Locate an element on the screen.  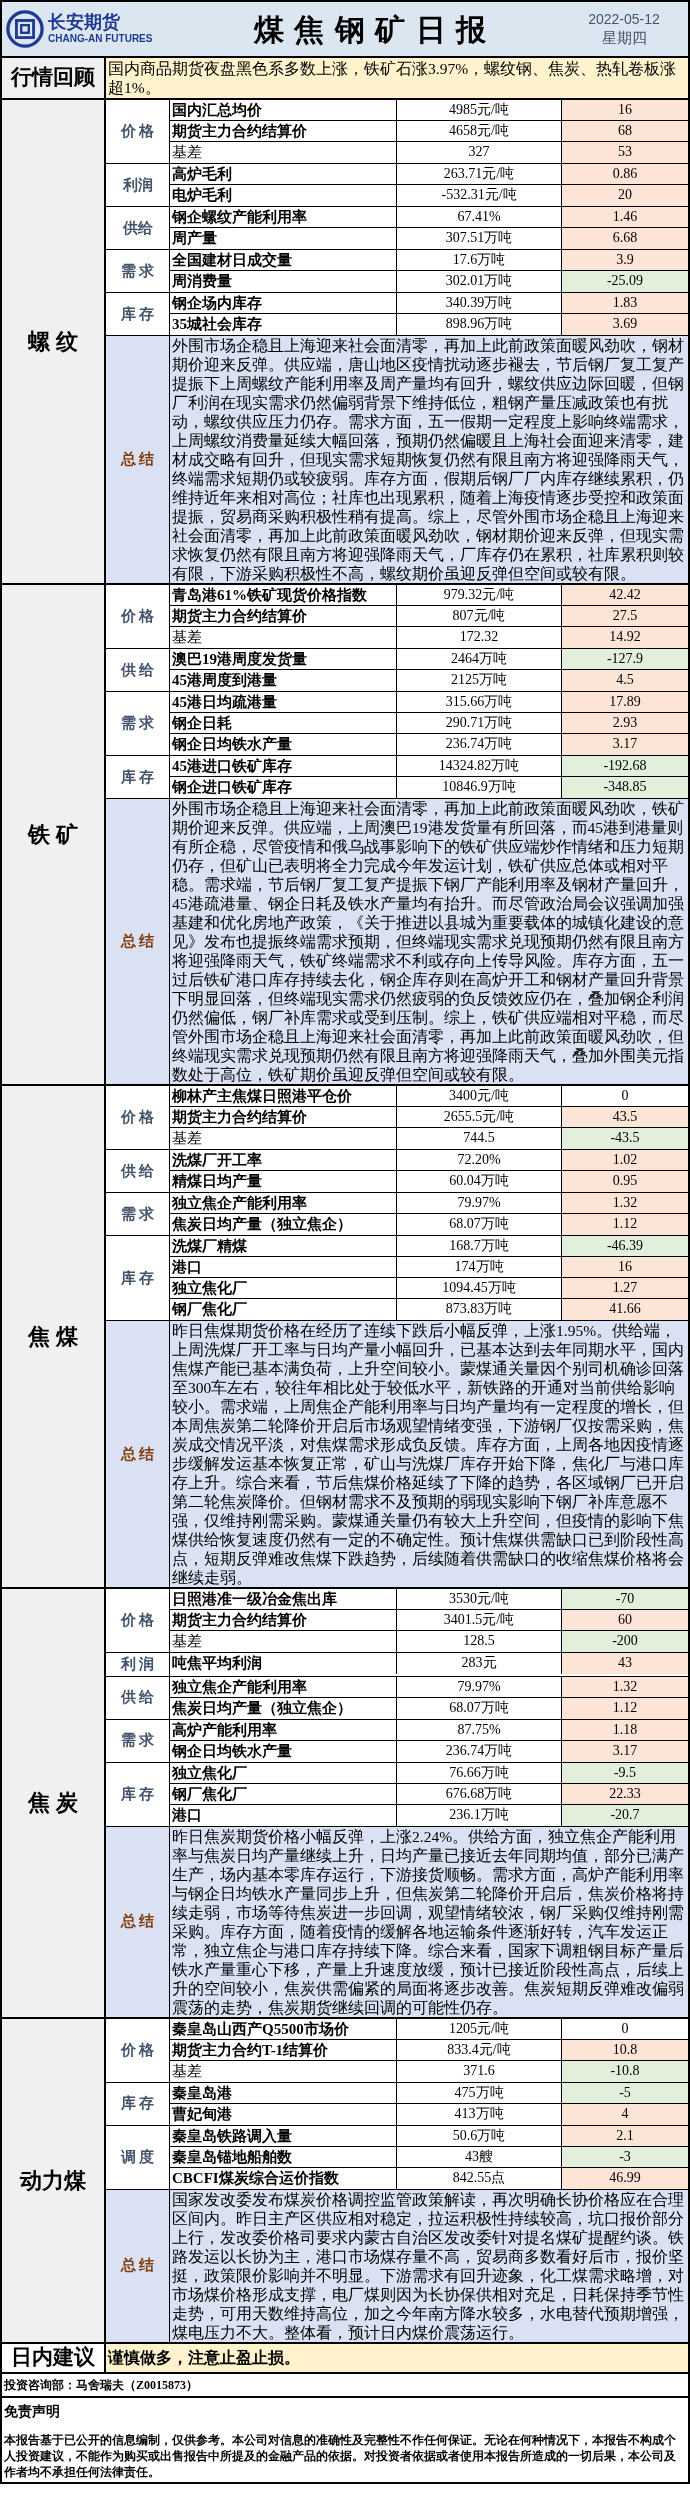
indicator-name: 钢企螺纹产能利用率 is located at coordinates (283, 217).